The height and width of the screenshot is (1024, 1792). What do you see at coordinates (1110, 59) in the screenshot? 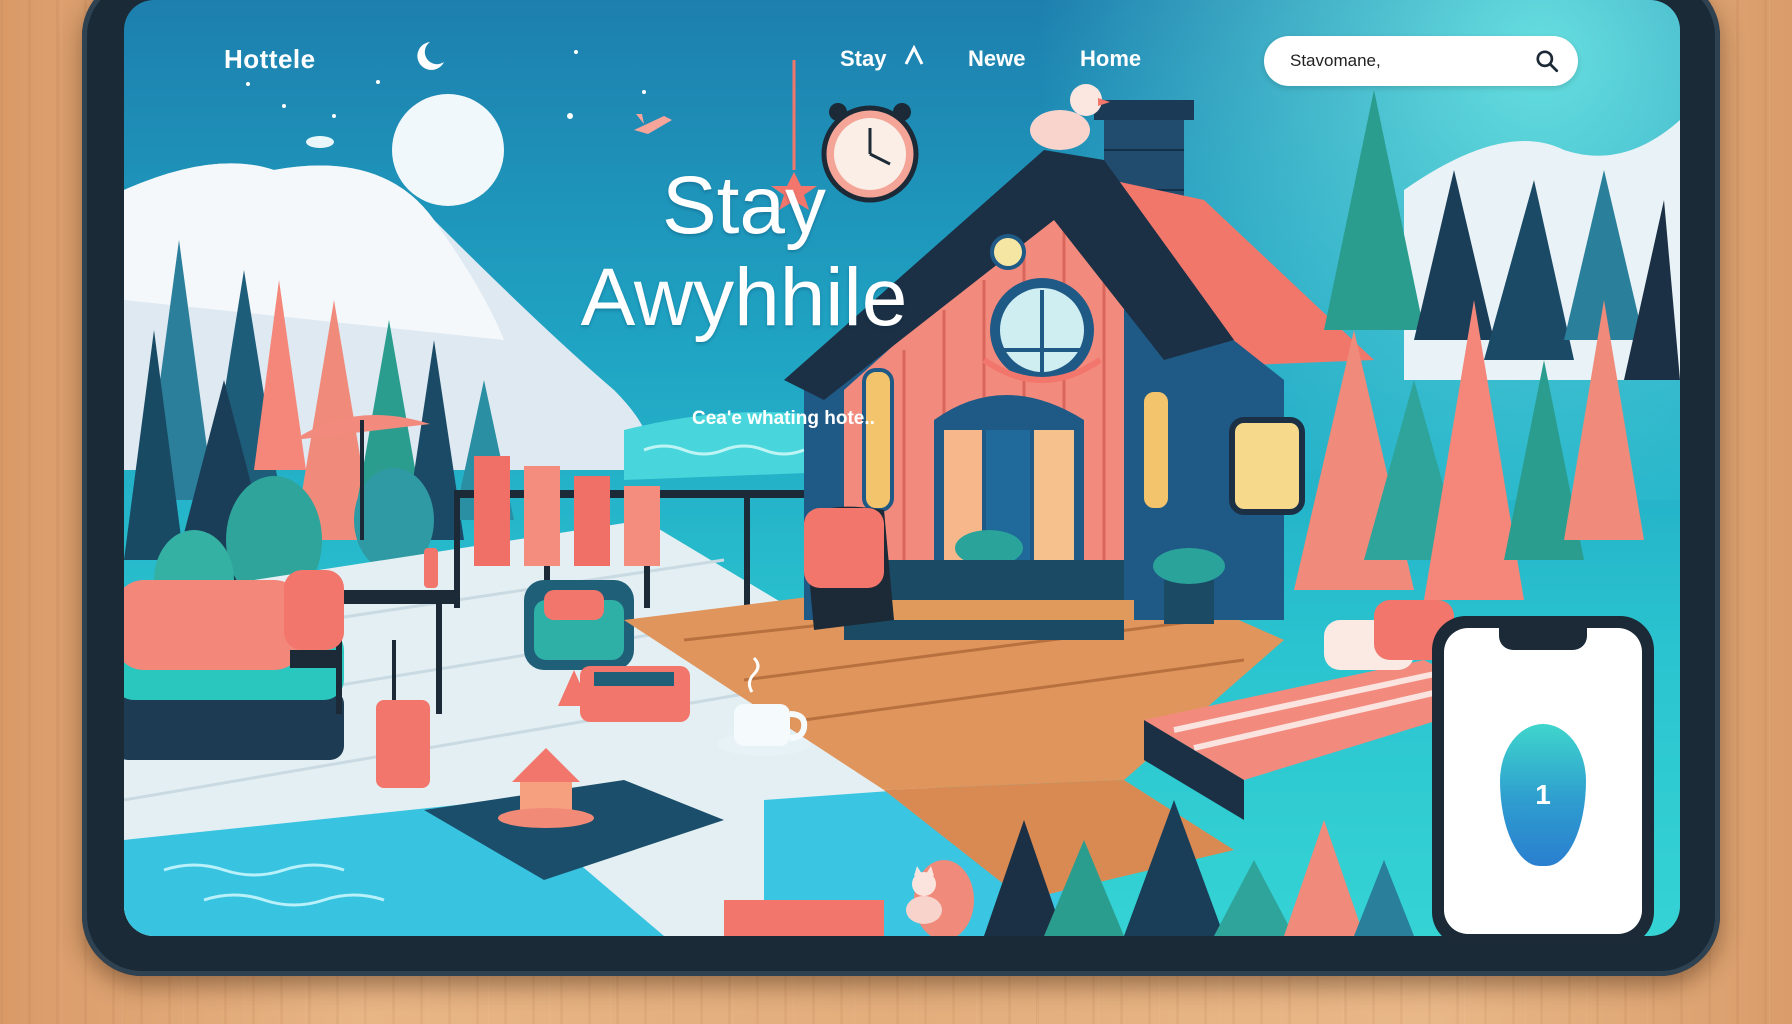
I see `nav-link-home: Home` at bounding box center [1110, 59].